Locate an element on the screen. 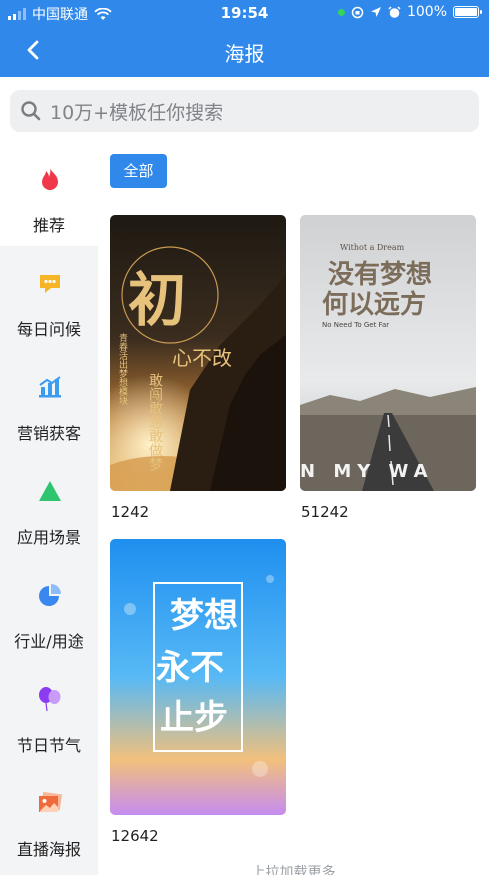  search-icon is located at coordinates (31, 111).